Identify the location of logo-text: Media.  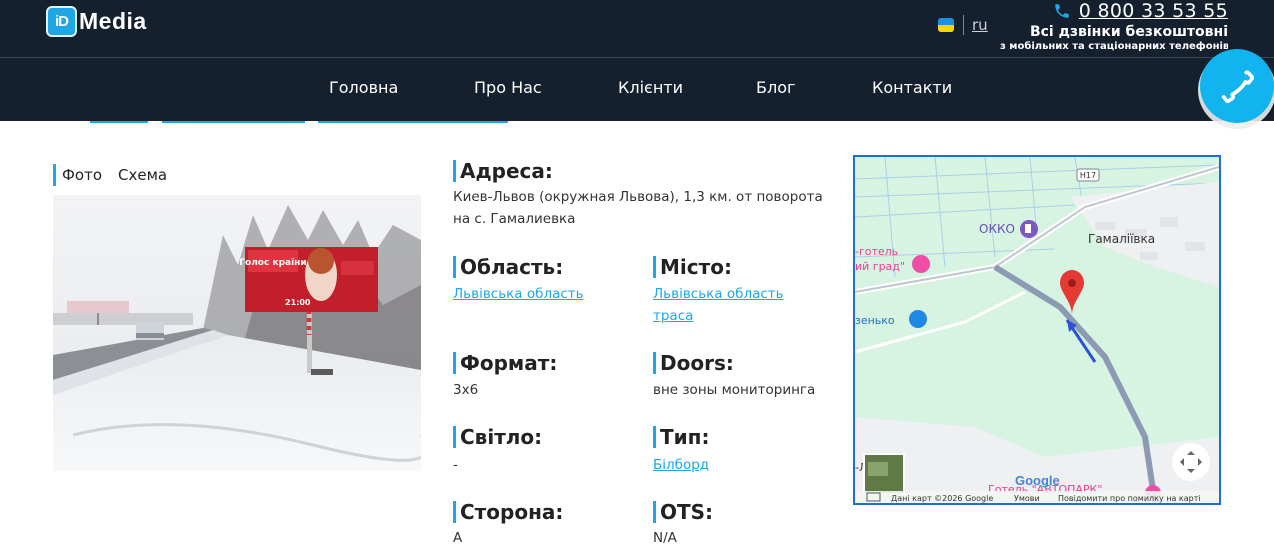
(113, 21).